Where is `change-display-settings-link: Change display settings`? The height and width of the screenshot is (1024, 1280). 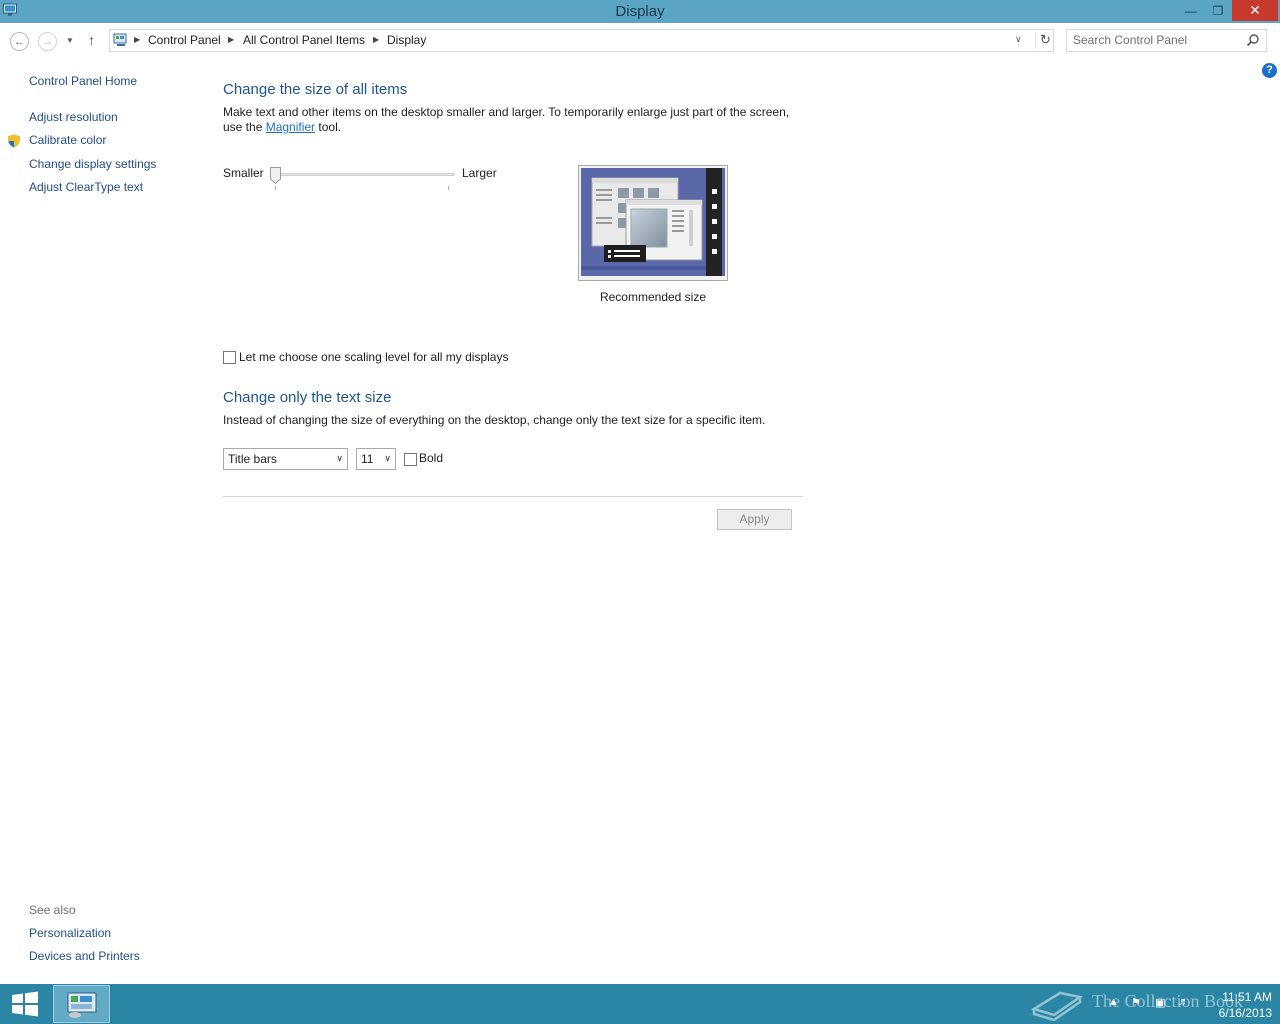
change-display-settings-link: Change display settings is located at coordinates (92, 164).